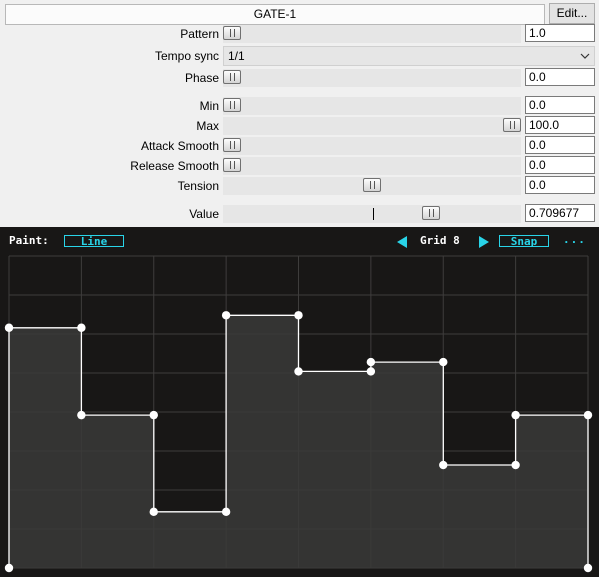  What do you see at coordinates (174, 166) in the screenshot?
I see `param-label: Release Smooth` at bounding box center [174, 166].